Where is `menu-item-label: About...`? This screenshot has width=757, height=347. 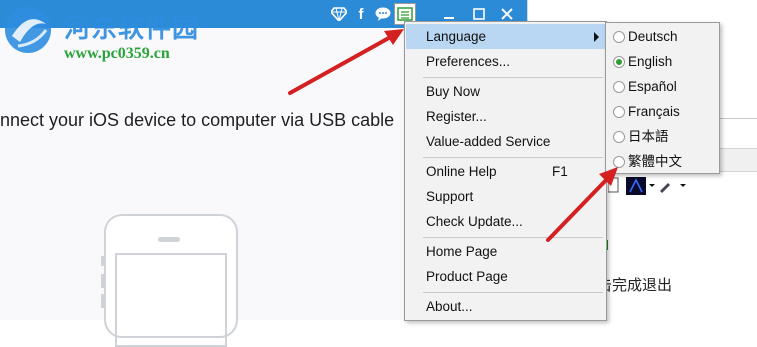
menu-item-label: About... is located at coordinates (449, 306).